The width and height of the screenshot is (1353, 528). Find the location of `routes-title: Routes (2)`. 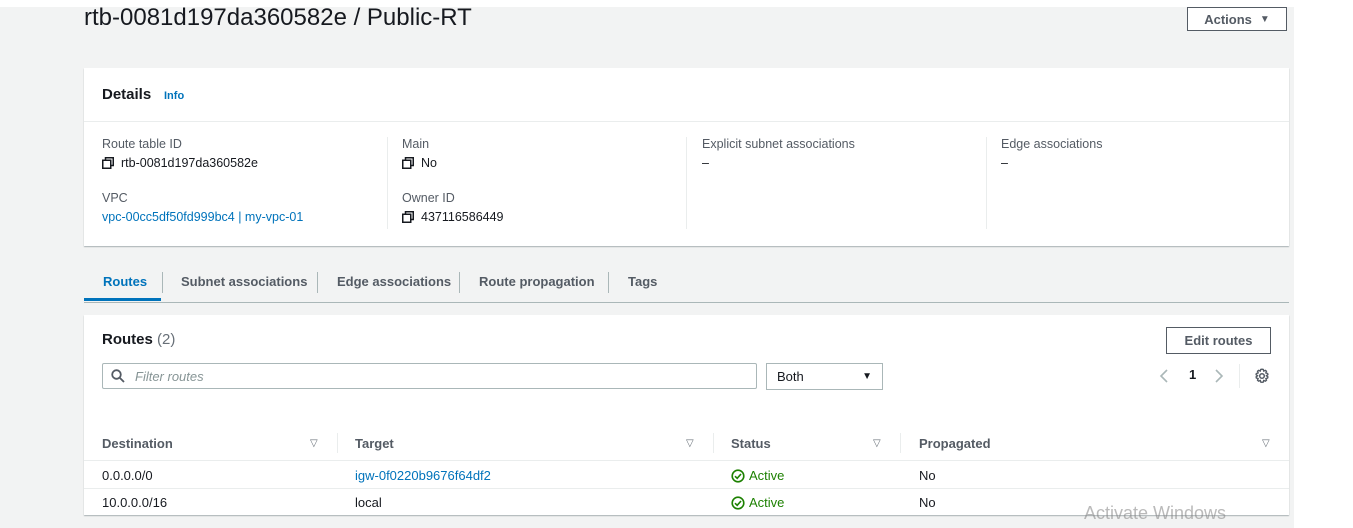

routes-title: Routes (2) is located at coordinates (138, 339).